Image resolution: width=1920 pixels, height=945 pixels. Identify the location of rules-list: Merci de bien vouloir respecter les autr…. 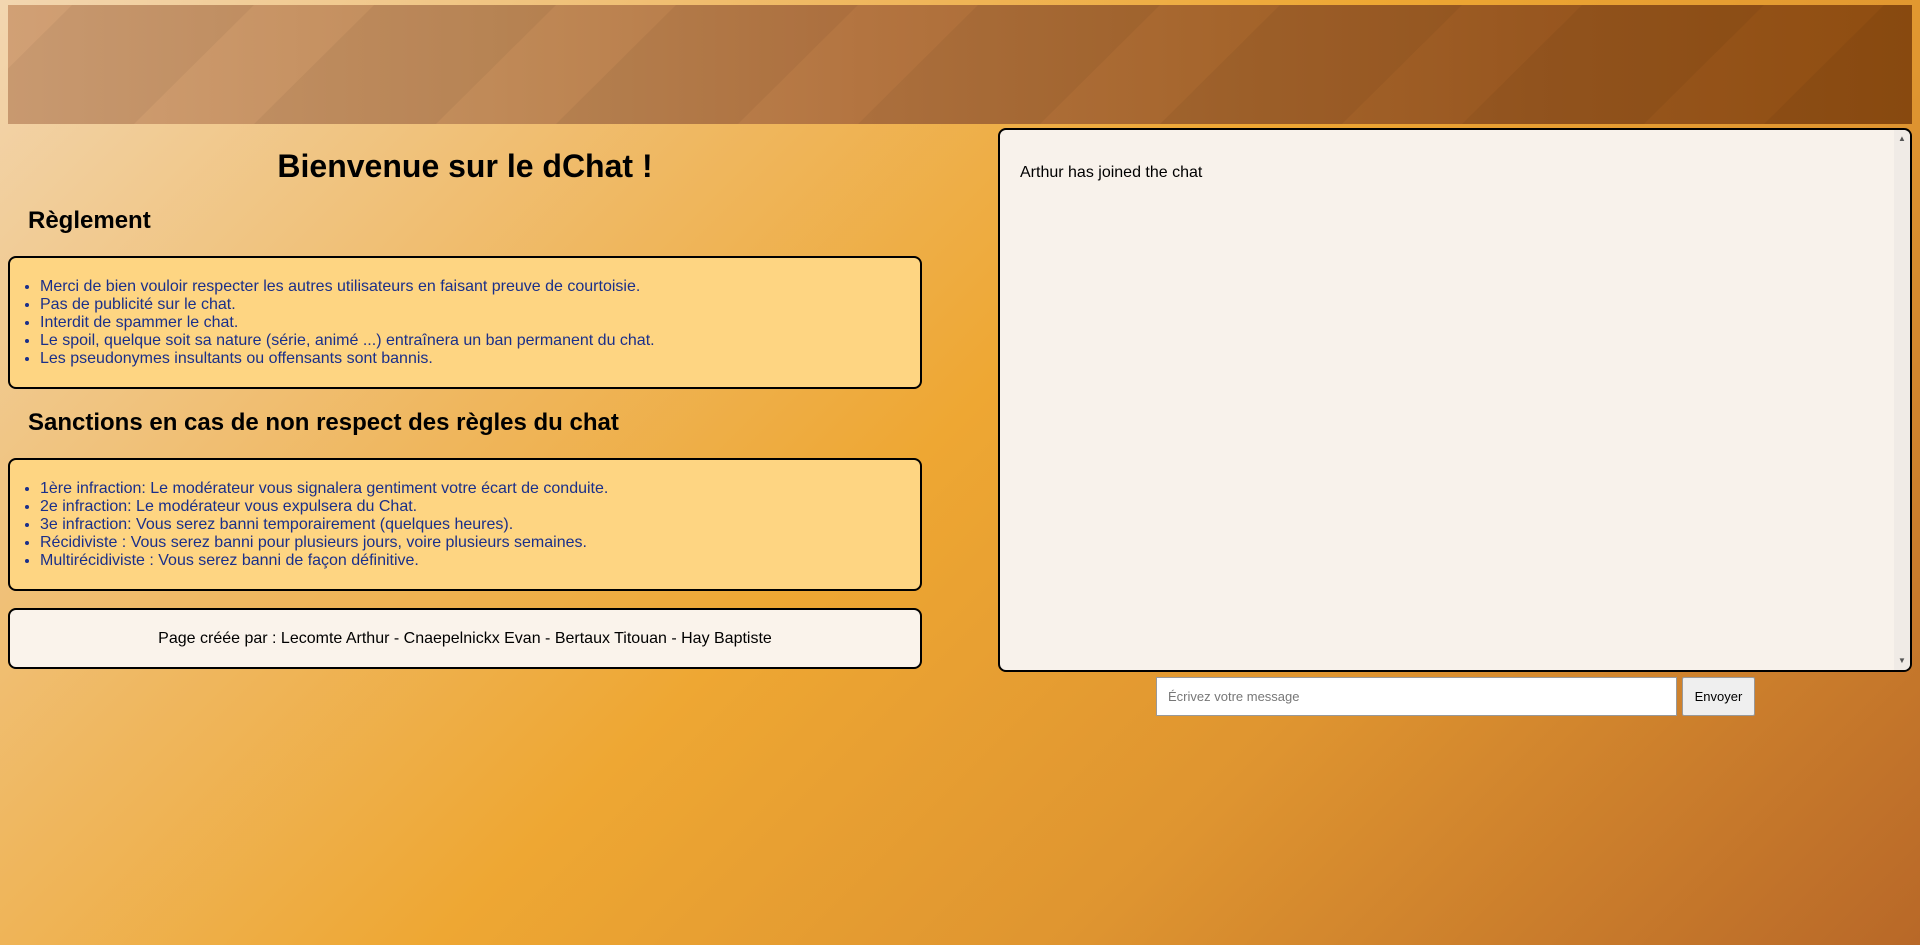
(465, 313).